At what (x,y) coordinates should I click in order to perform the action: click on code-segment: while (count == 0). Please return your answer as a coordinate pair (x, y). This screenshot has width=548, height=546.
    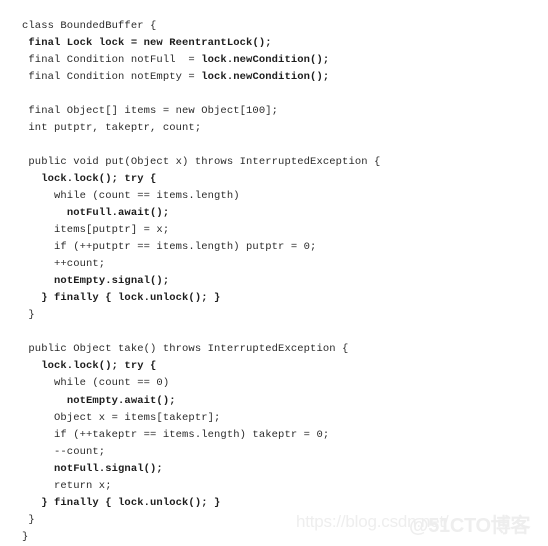
    Looking at the image, I should click on (96, 383).